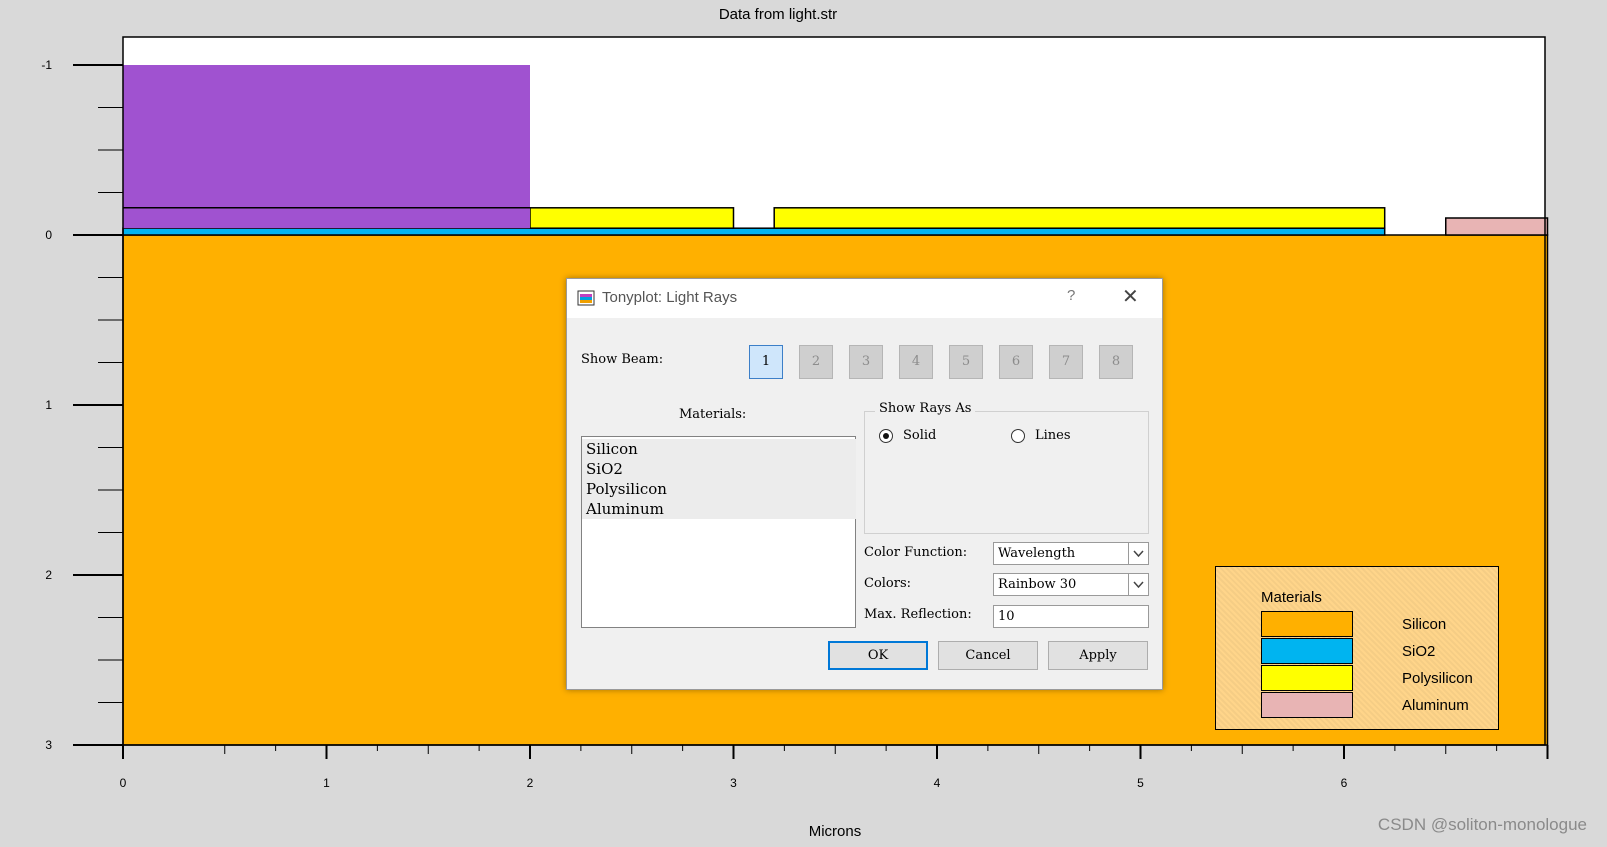  What do you see at coordinates (1307, 624) in the screenshot?
I see `legend-swatch-silicon` at bounding box center [1307, 624].